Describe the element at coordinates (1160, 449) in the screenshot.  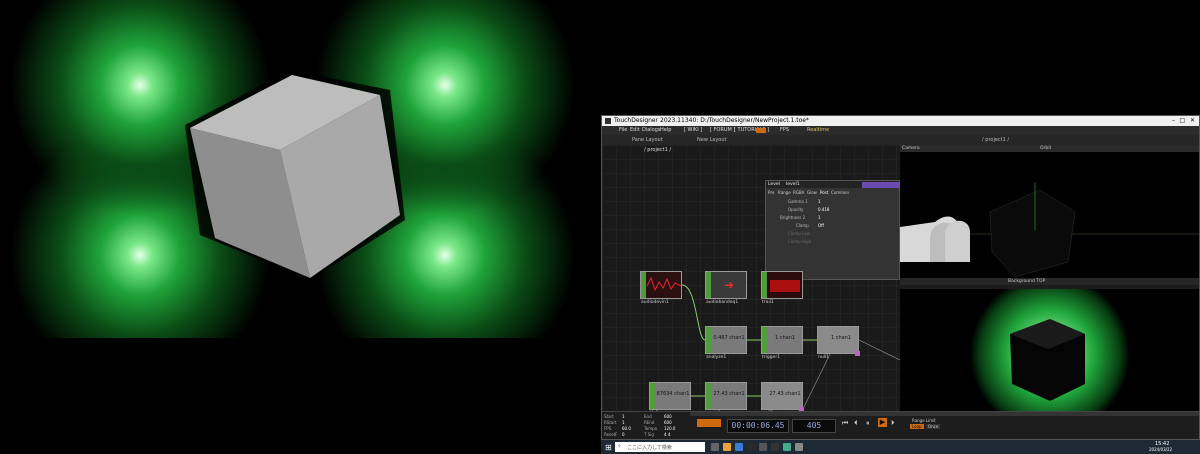
I see `taskbar-date: 2024/03/22` at that location.